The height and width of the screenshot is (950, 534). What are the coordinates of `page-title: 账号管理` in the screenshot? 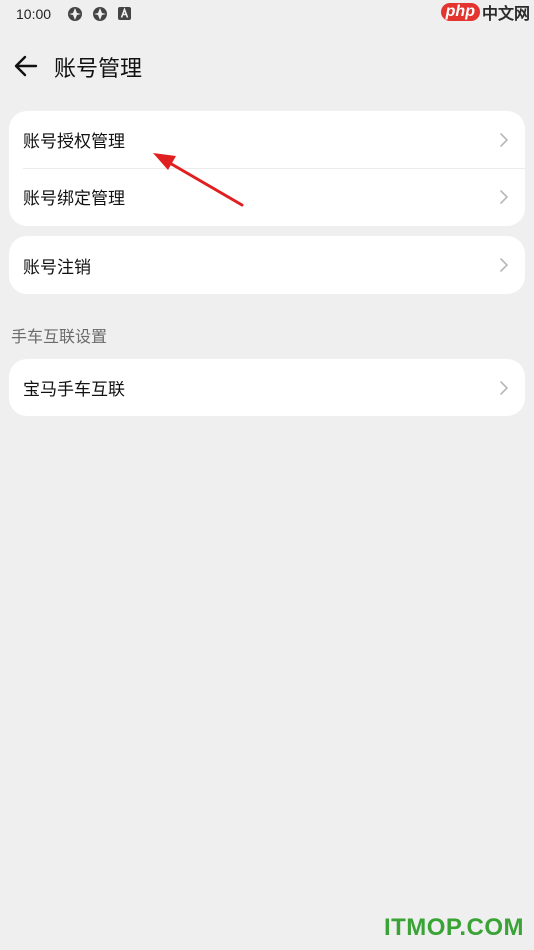 It's located at (98, 69).